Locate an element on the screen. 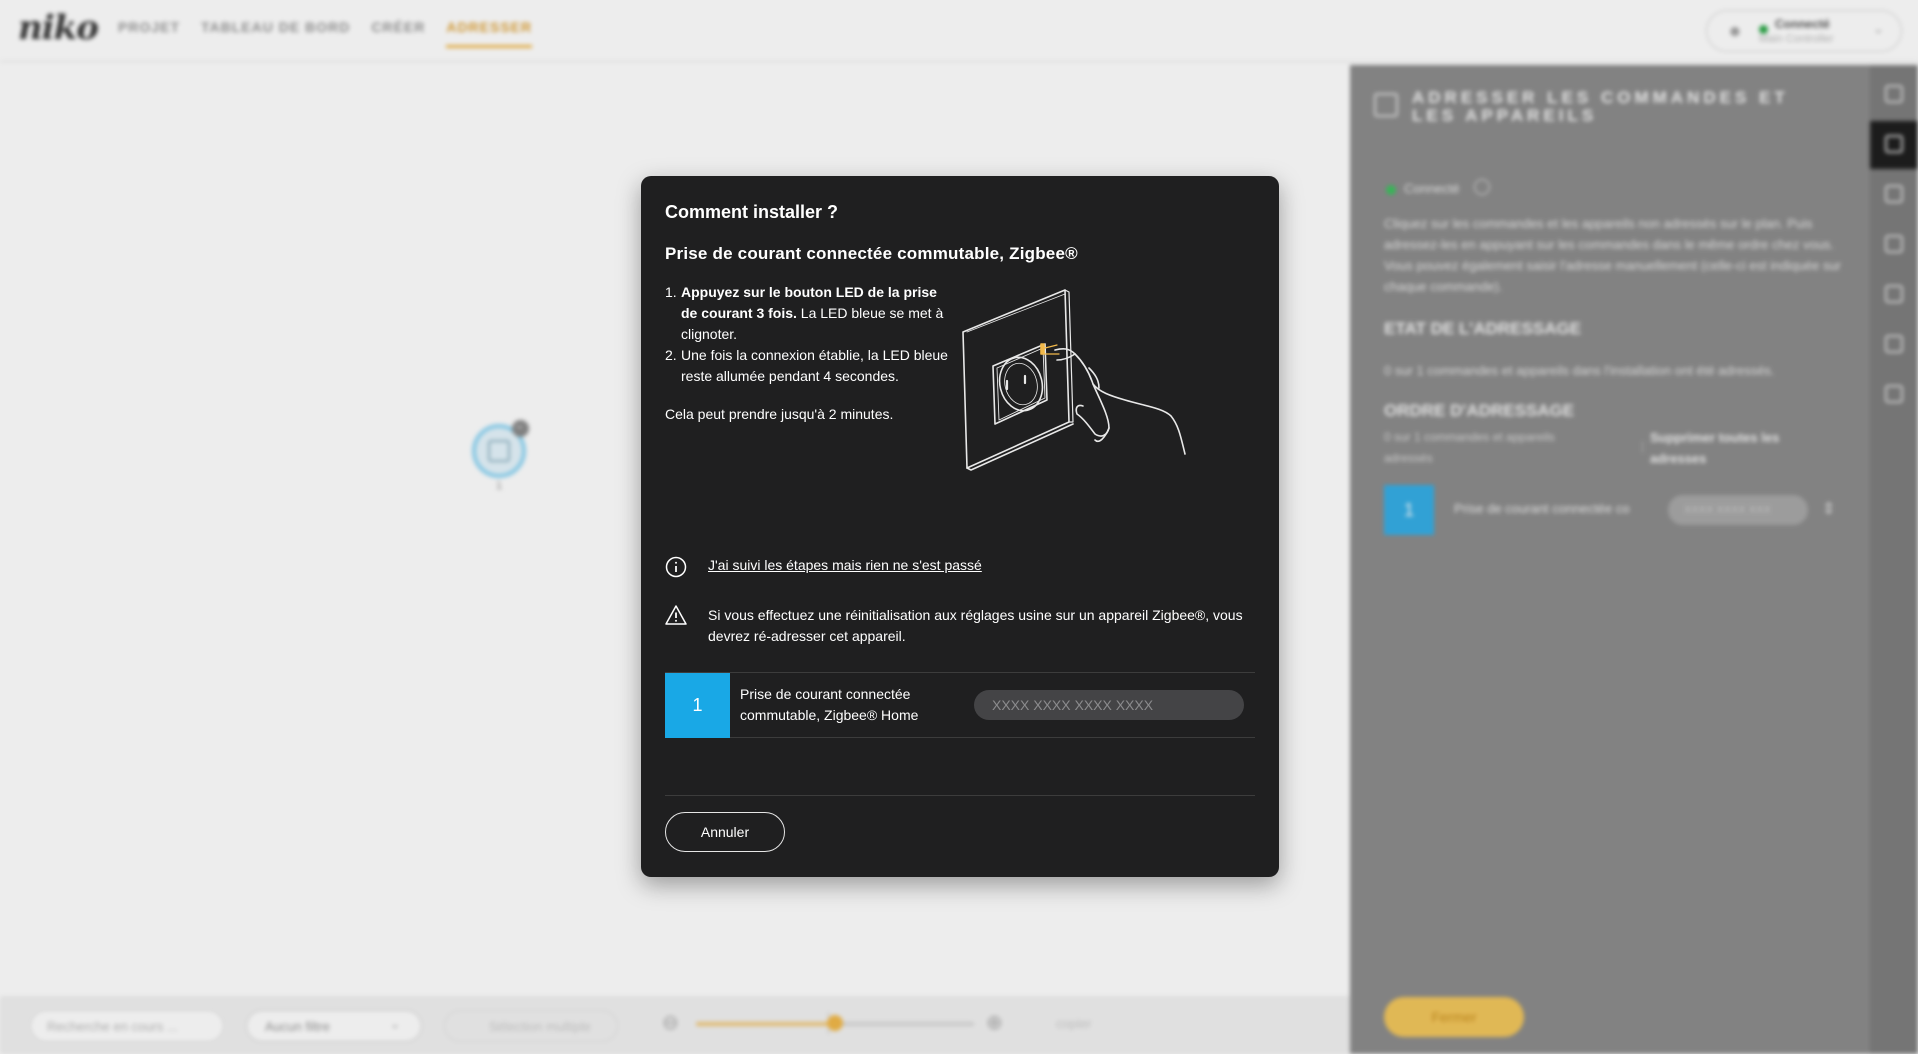 The height and width of the screenshot is (1054, 1918). step-number: 1. is located at coordinates (671, 292).